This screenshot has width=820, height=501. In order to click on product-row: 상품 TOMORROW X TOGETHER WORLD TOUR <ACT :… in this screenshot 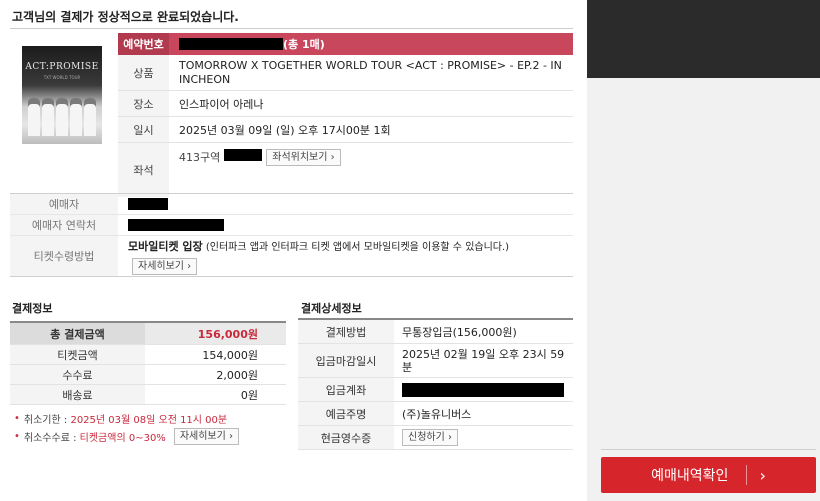, I will do `click(345, 73)`.